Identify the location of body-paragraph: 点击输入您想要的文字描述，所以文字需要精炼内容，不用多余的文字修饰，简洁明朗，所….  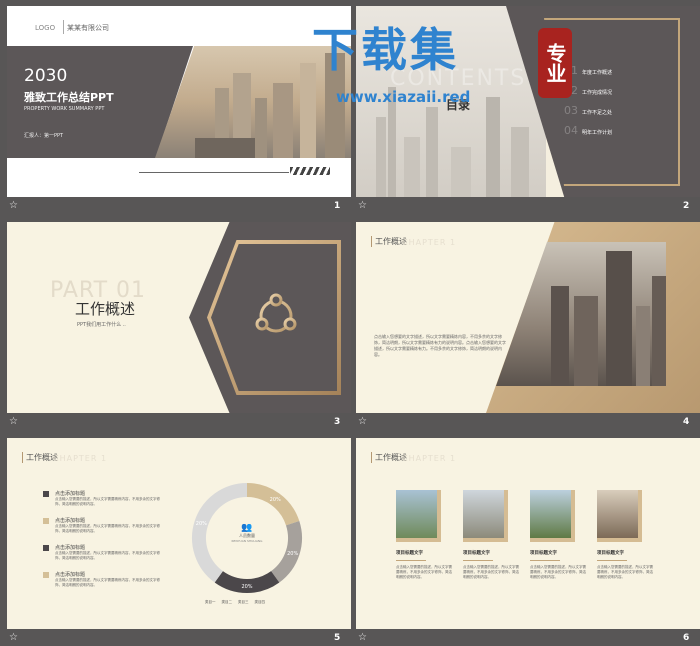
(440, 345).